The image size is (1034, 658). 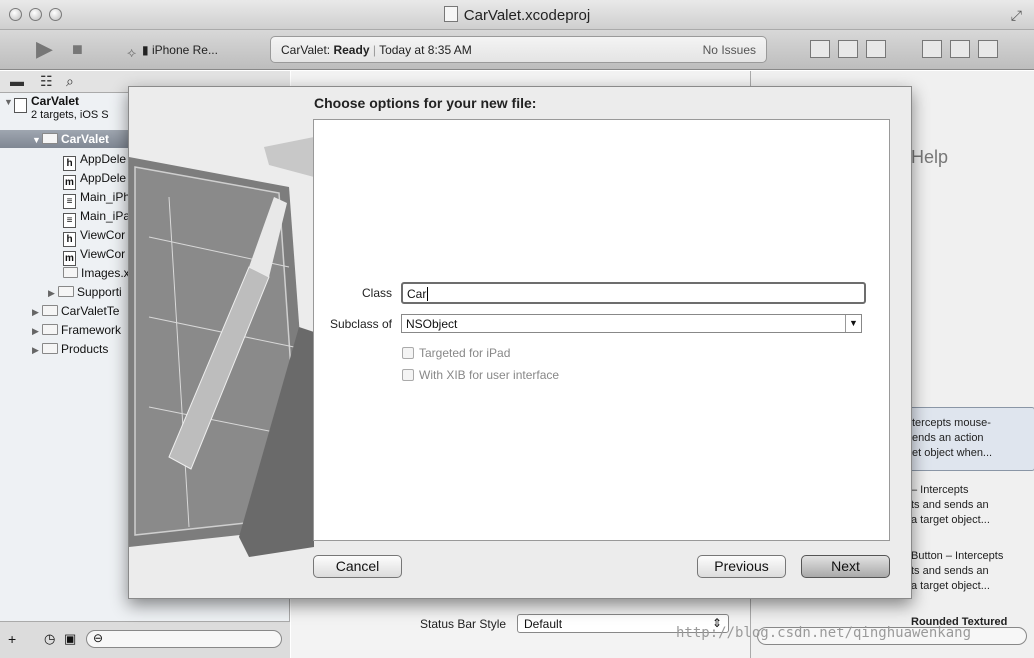 What do you see at coordinates (70, 639) in the screenshot?
I see `source-control-icon: ▣` at bounding box center [70, 639].